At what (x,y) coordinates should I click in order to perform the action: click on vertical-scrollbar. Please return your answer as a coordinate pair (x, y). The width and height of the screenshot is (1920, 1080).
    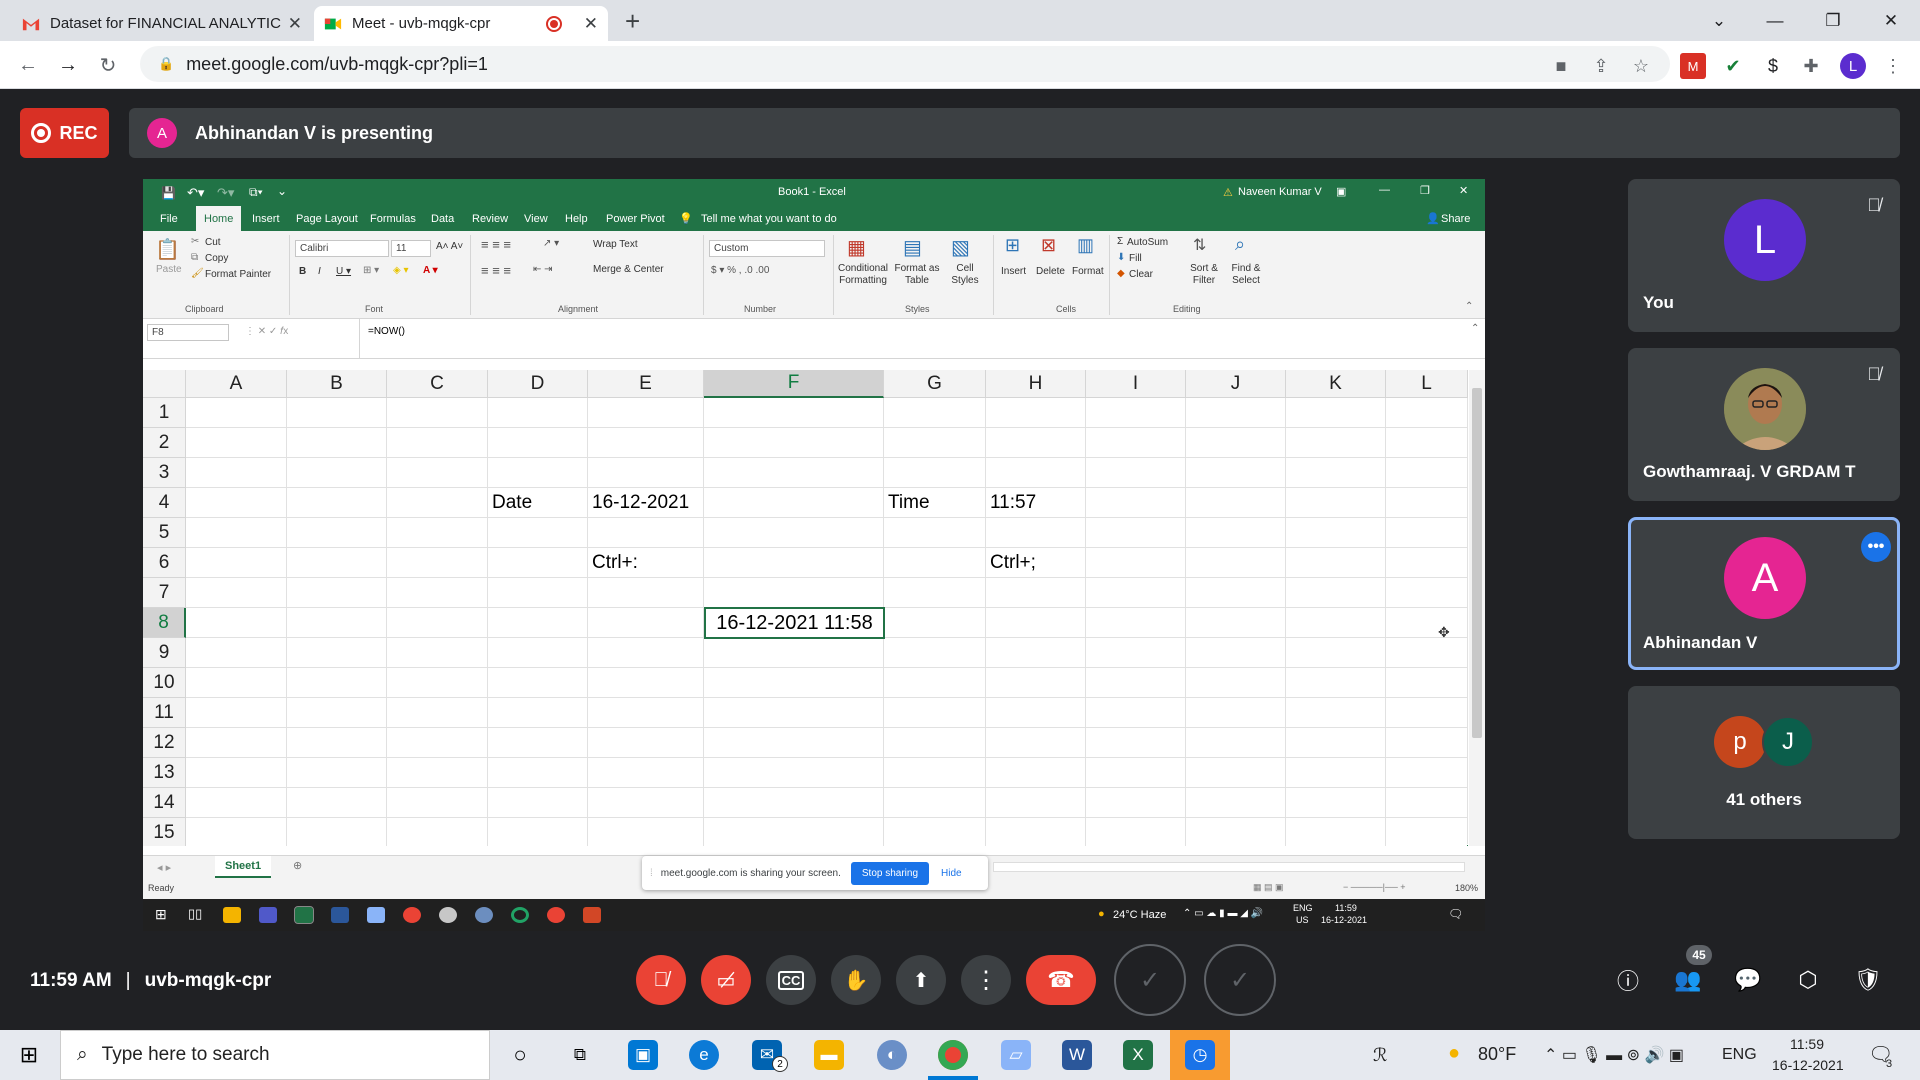
    Looking at the image, I should click on (1477, 608).